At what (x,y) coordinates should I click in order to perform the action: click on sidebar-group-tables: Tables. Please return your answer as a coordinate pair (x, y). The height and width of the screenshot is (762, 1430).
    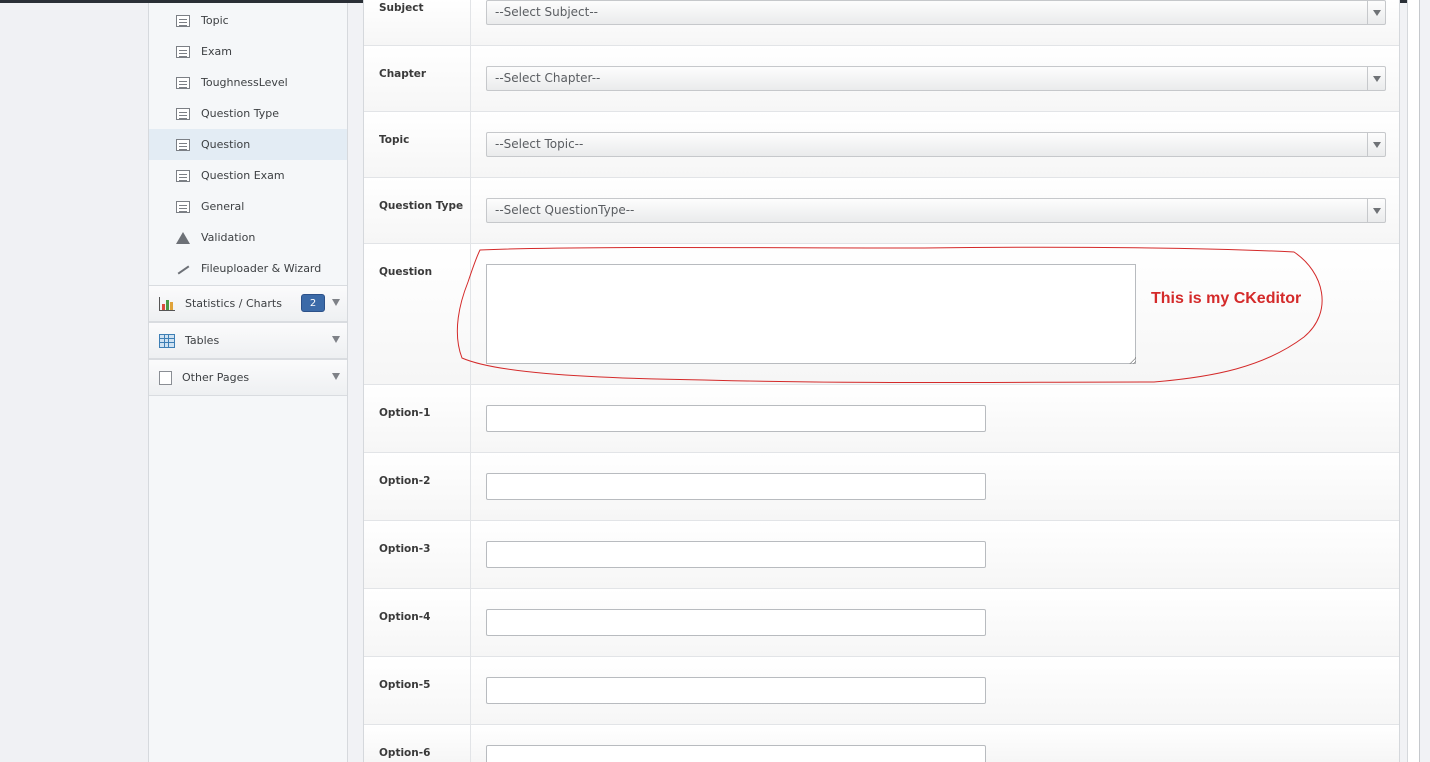
    Looking at the image, I should click on (248, 340).